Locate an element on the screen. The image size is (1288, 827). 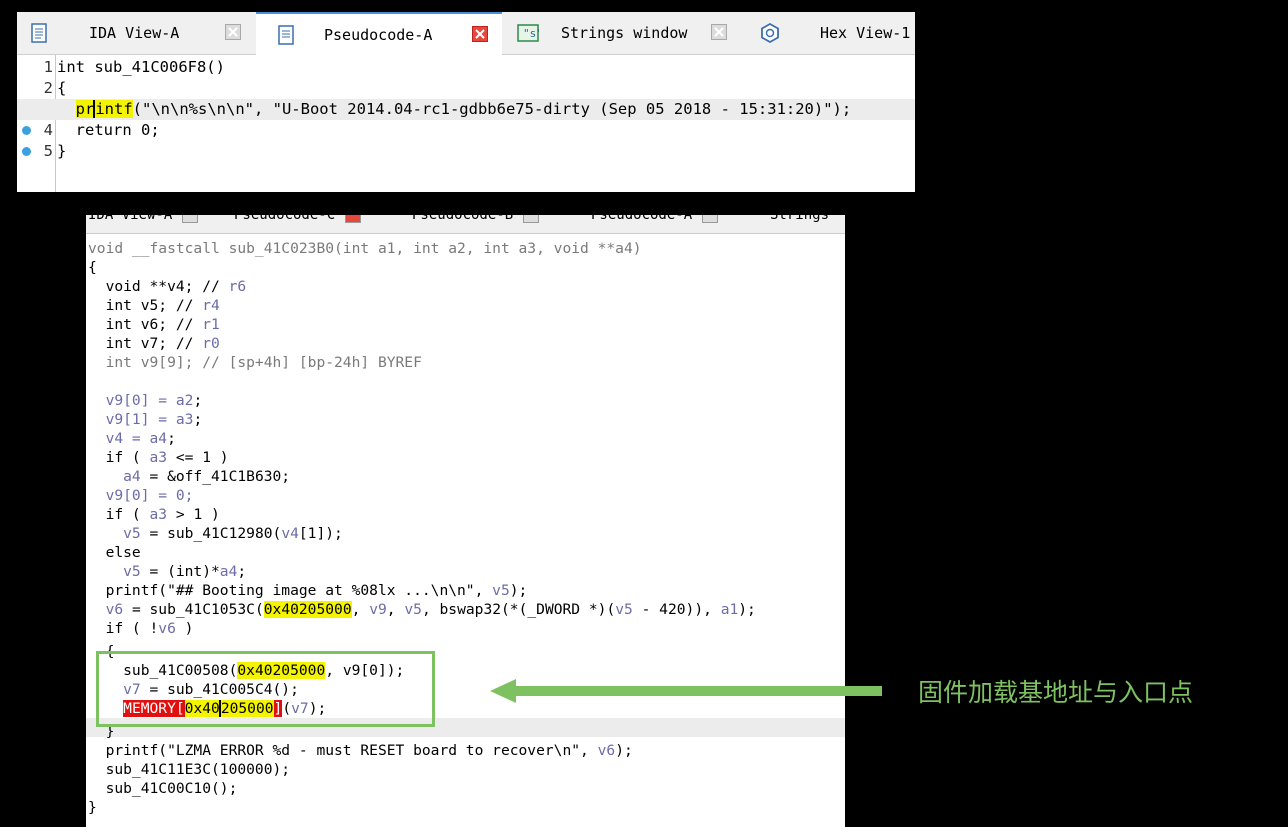
gutter-divider is located at coordinates (55, 123).